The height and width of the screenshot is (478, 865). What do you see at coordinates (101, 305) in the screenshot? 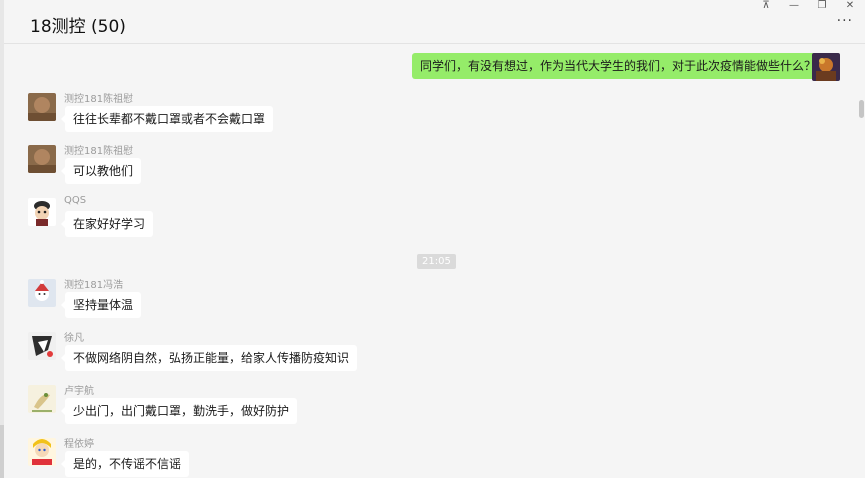
I see `message-bubble: 坚持量体温` at bounding box center [101, 305].